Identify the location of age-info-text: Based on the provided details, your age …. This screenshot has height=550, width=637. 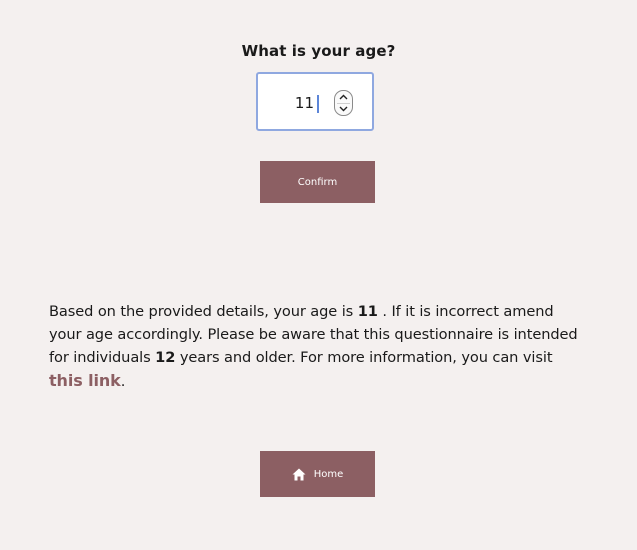
(319, 346).